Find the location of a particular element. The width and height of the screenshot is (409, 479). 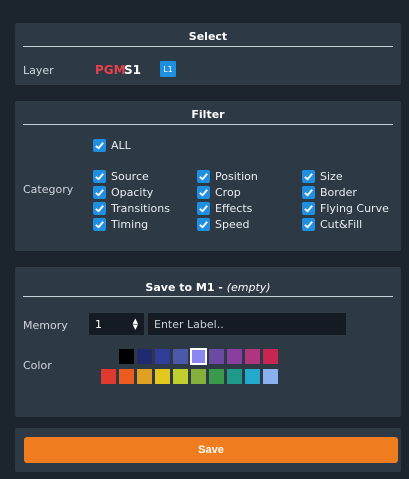

save-button: Save is located at coordinates (211, 450).